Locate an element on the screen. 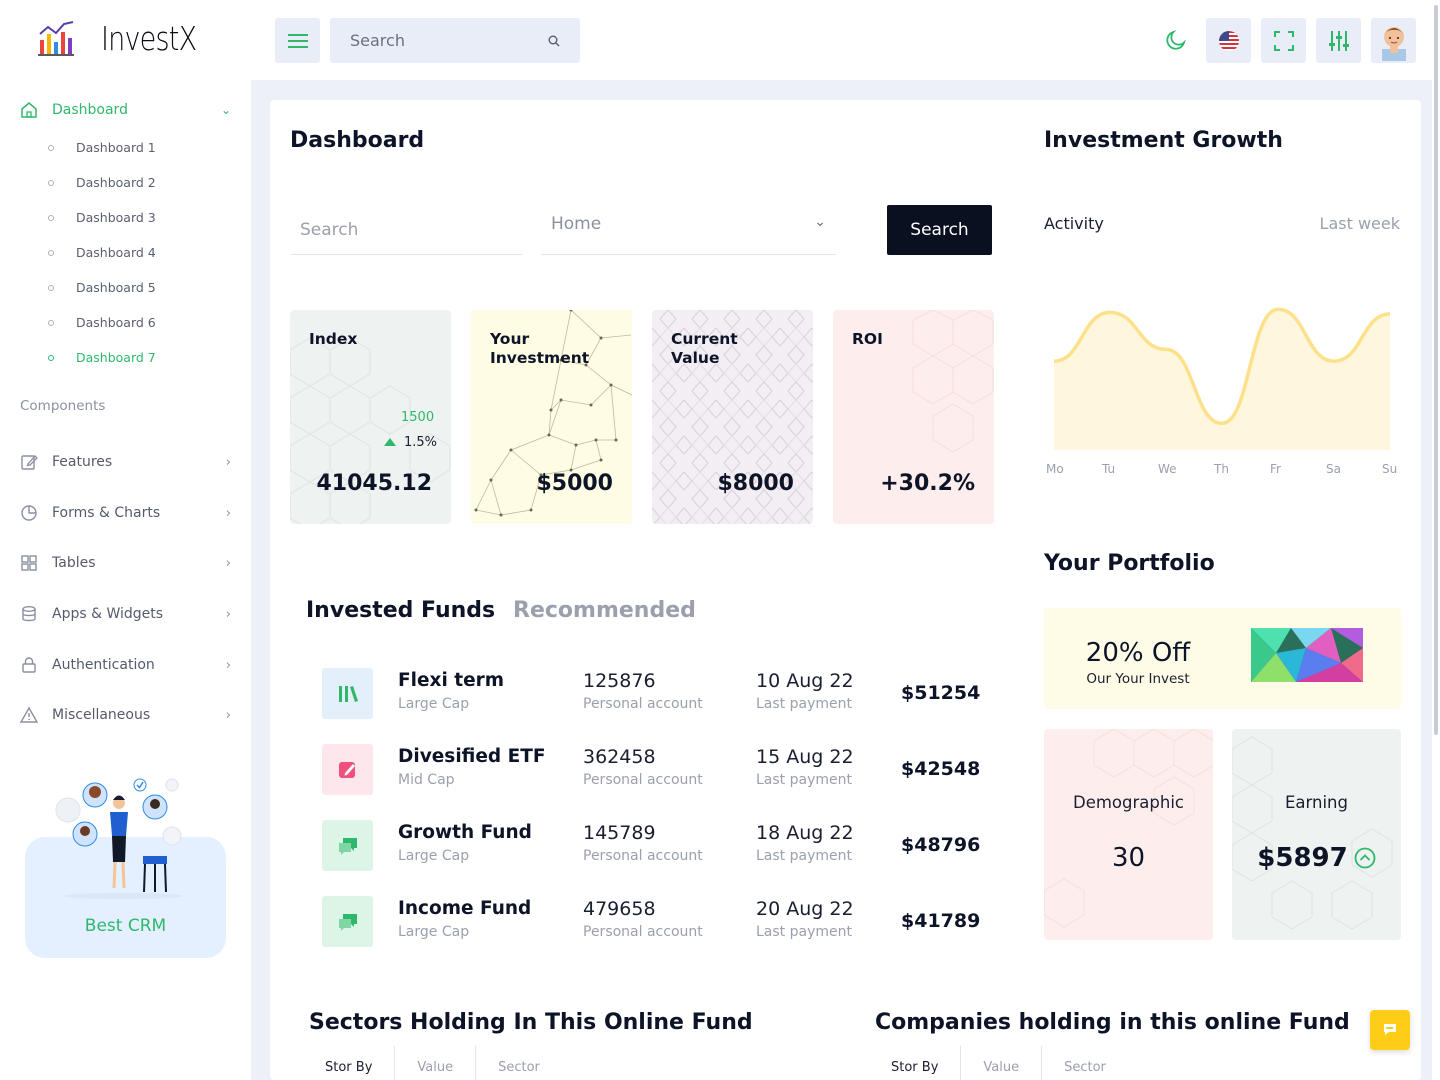 This screenshot has height=1080, width=1440. settings-button is located at coordinates (1338, 40).